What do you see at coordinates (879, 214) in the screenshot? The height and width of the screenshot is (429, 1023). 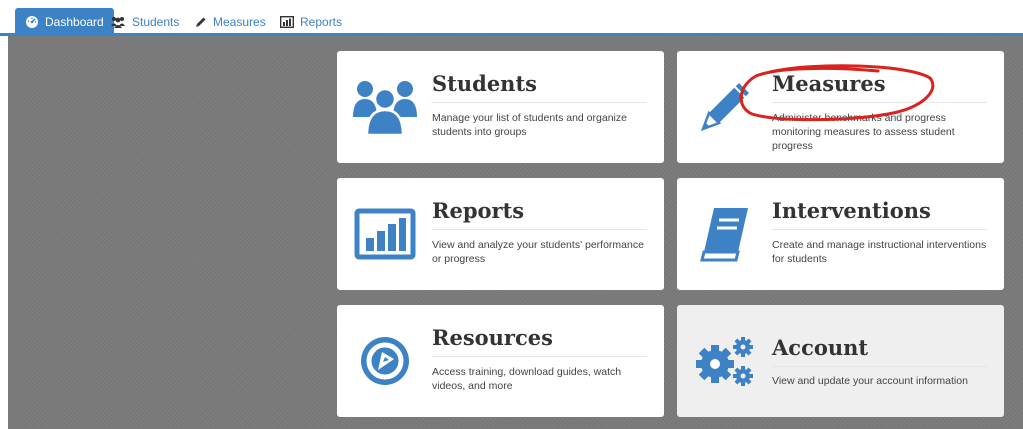 I see `card-title: Interventions` at bounding box center [879, 214].